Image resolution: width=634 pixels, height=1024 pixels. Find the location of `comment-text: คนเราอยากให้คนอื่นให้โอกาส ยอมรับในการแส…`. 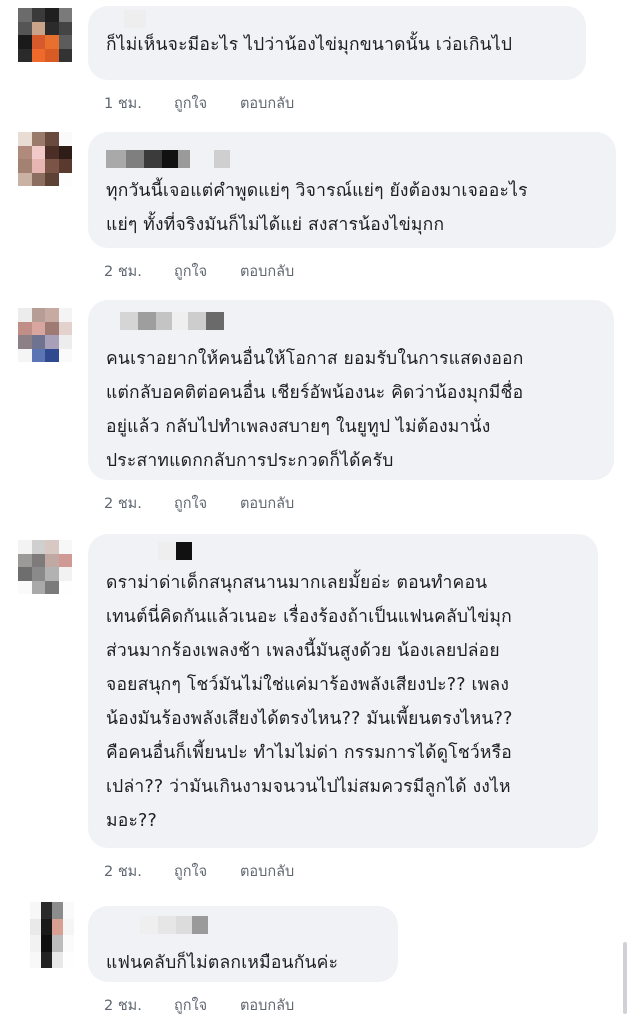

comment-text: คนเราอยากให้คนอื่นให้โอกาส ยอมรับในการแส… is located at coordinates (315, 410).